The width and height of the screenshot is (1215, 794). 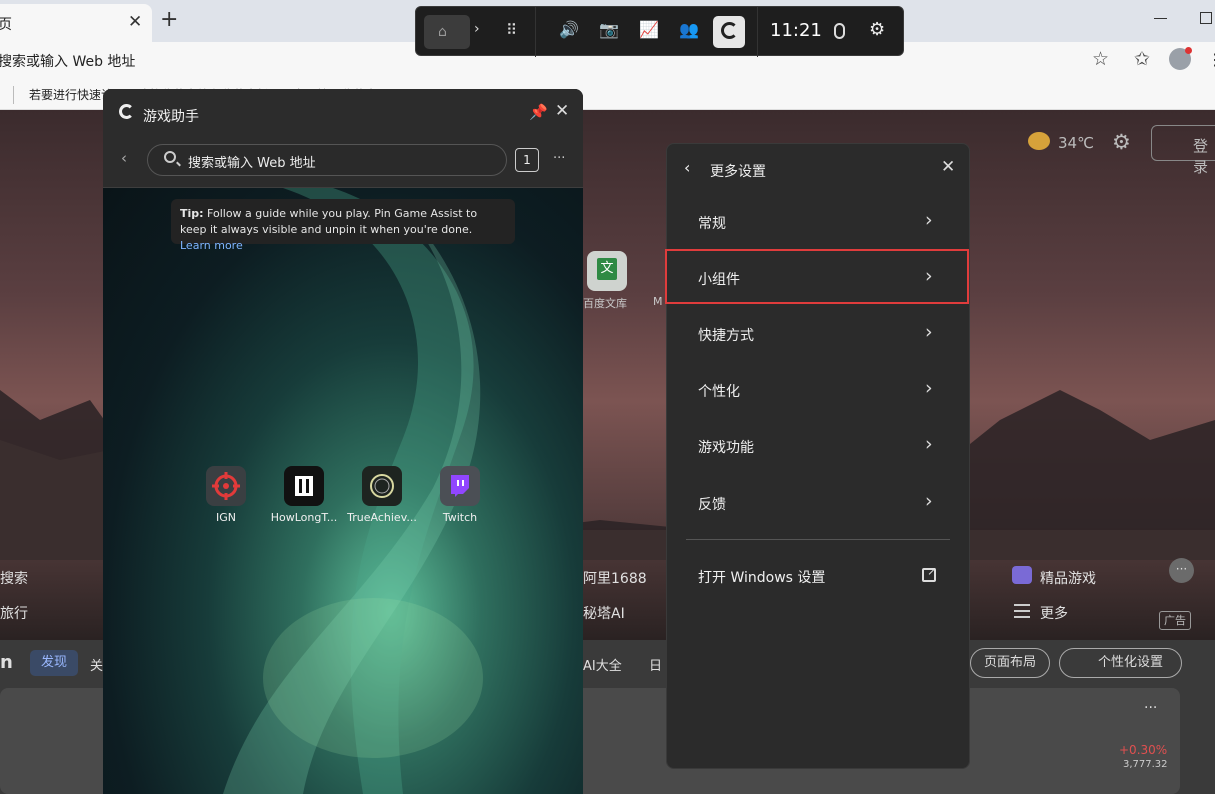 I want to click on camera-icon: 📷, so click(x=609, y=29).